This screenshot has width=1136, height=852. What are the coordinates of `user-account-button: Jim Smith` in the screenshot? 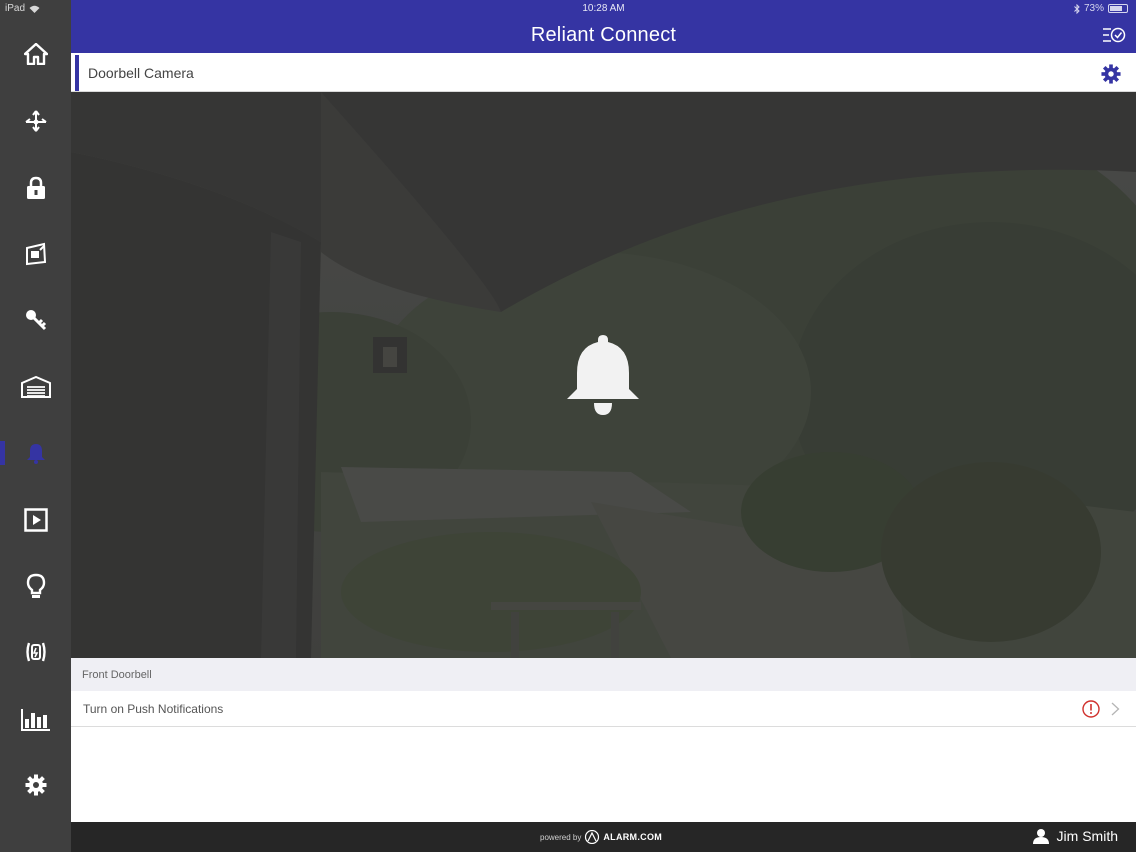 It's located at (1075, 836).